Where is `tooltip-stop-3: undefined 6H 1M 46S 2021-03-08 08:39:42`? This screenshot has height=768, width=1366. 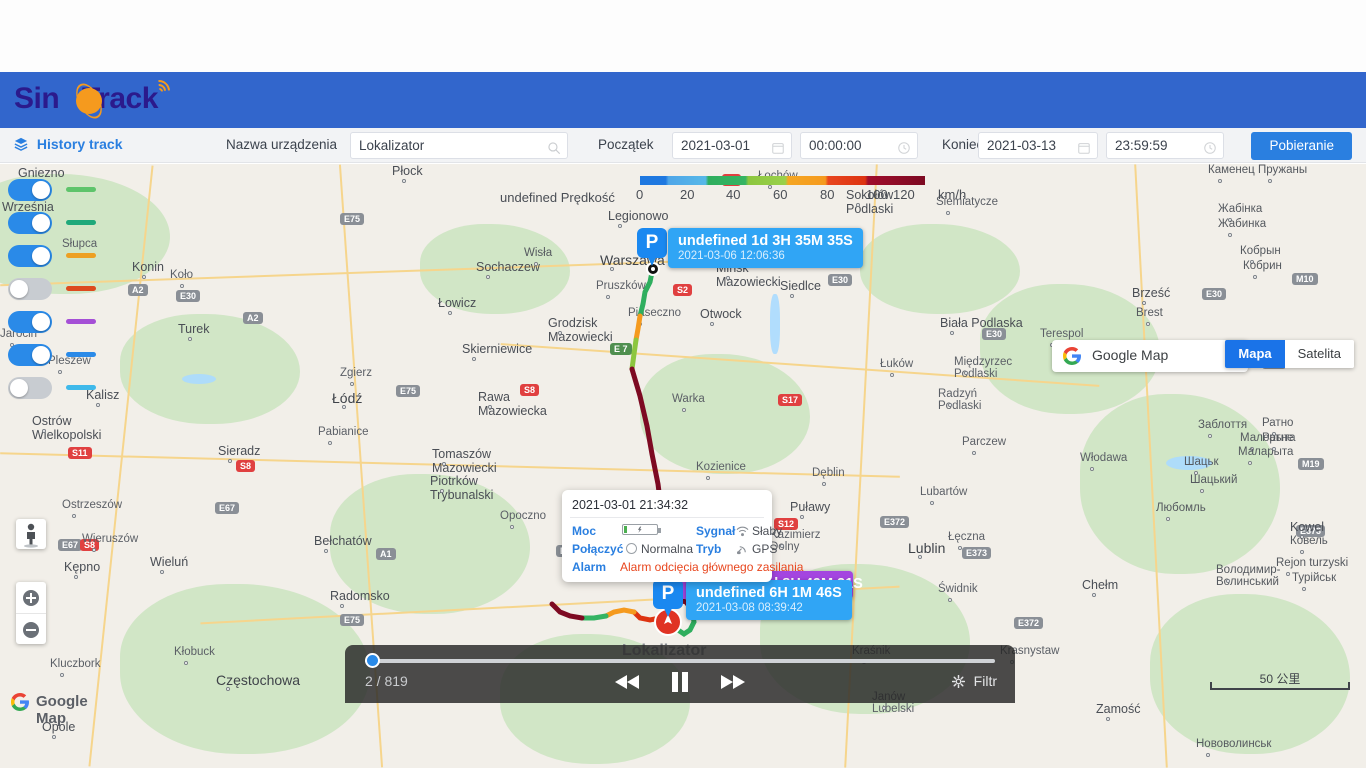 tooltip-stop-3: undefined 6H 1M 46S 2021-03-08 08:39:42 is located at coordinates (769, 600).